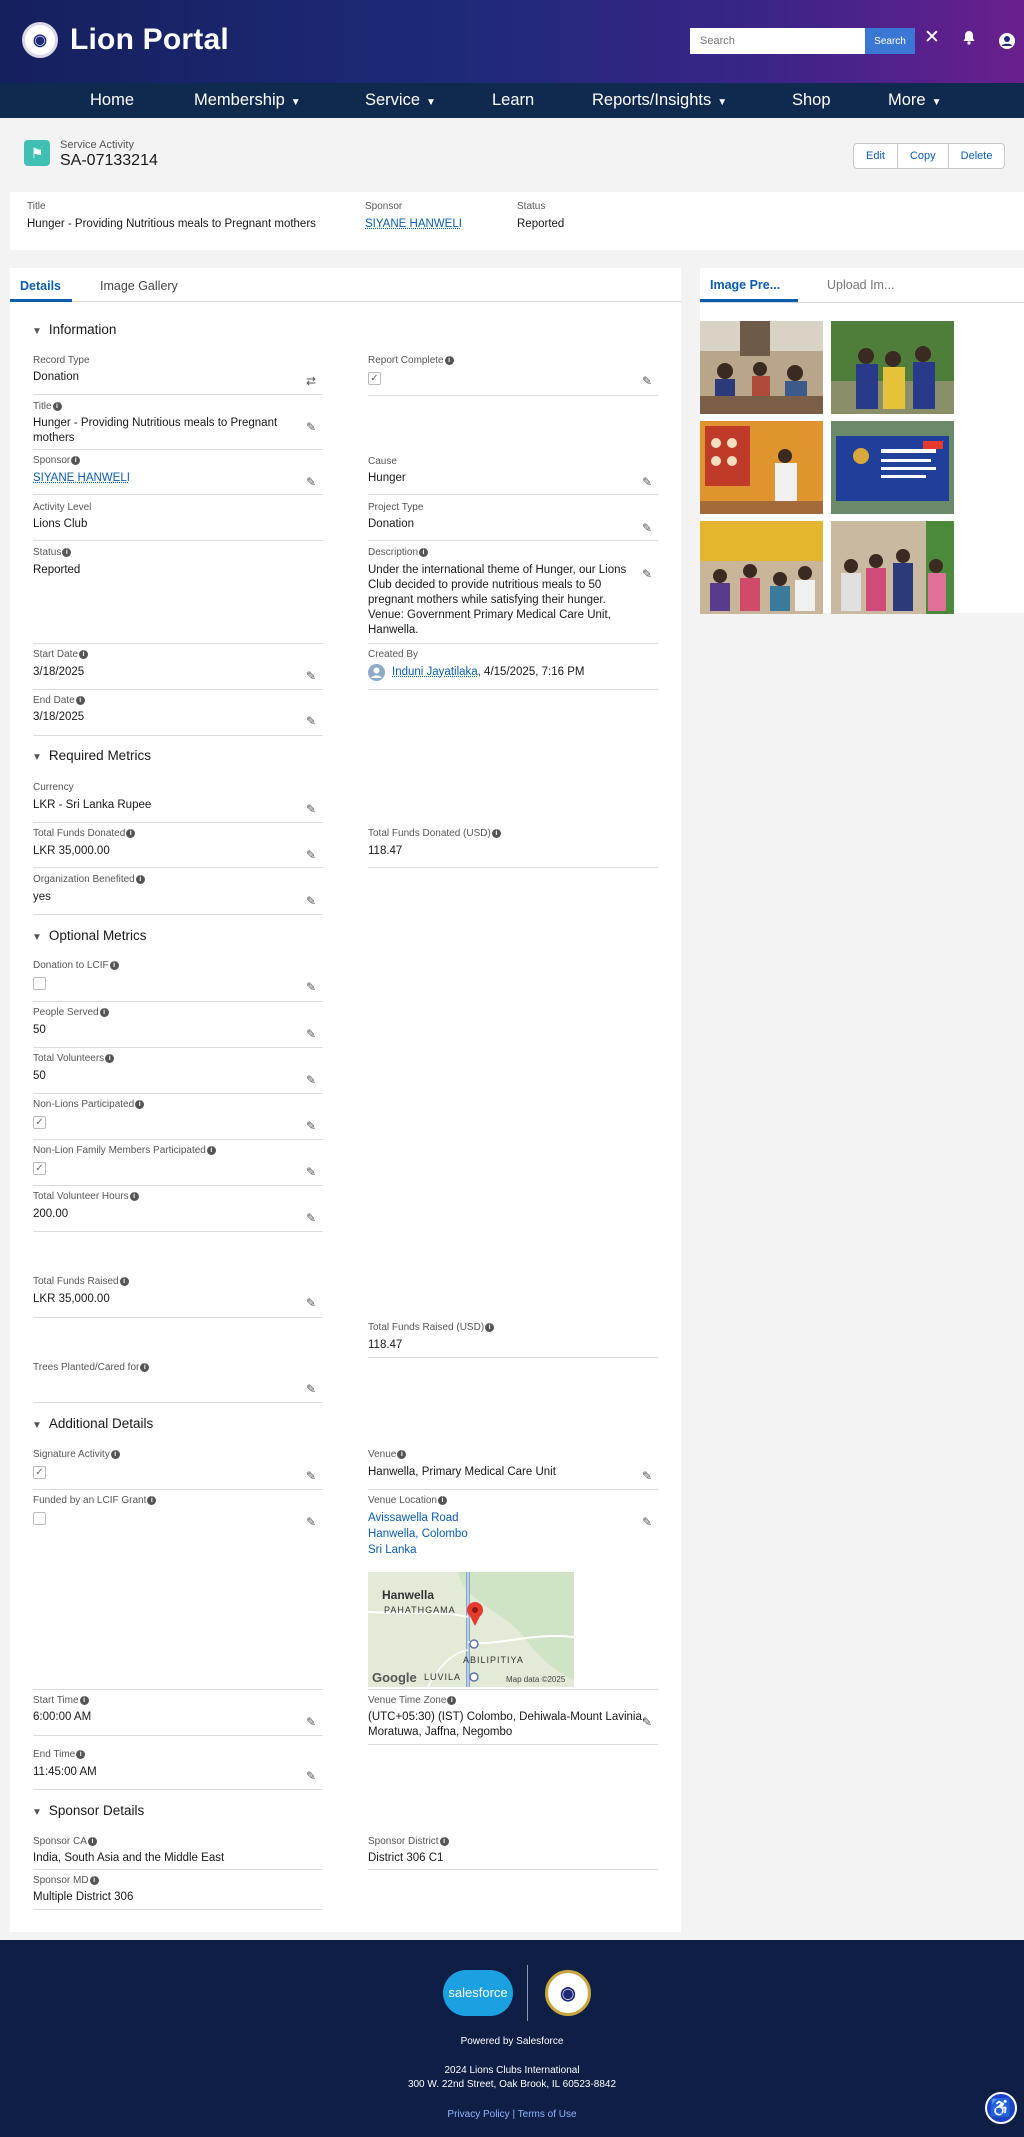 This screenshot has height=2137, width=1024. Describe the element at coordinates (1007, 43) in the screenshot. I see `user-avatar-icon` at that location.